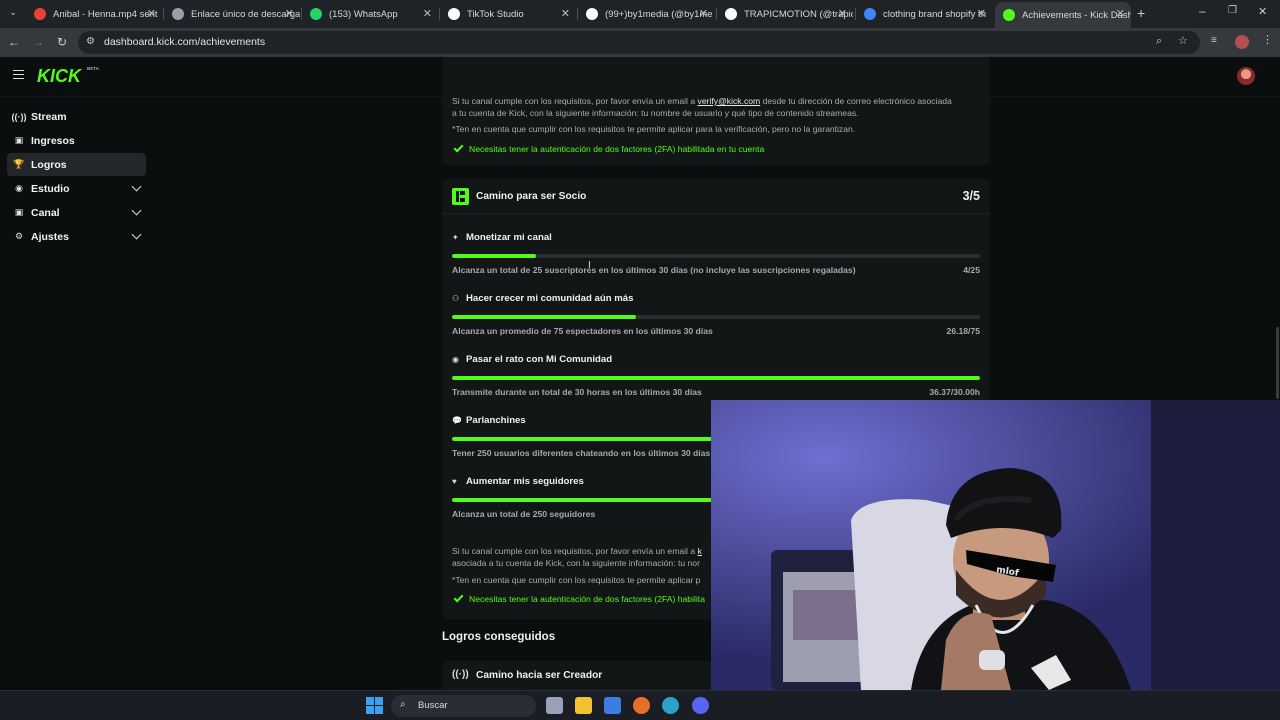 This screenshot has height=720, width=1280. Describe the element at coordinates (76, 212) in the screenshot. I see `sidebar-item-canal: ▣ Canal` at that location.